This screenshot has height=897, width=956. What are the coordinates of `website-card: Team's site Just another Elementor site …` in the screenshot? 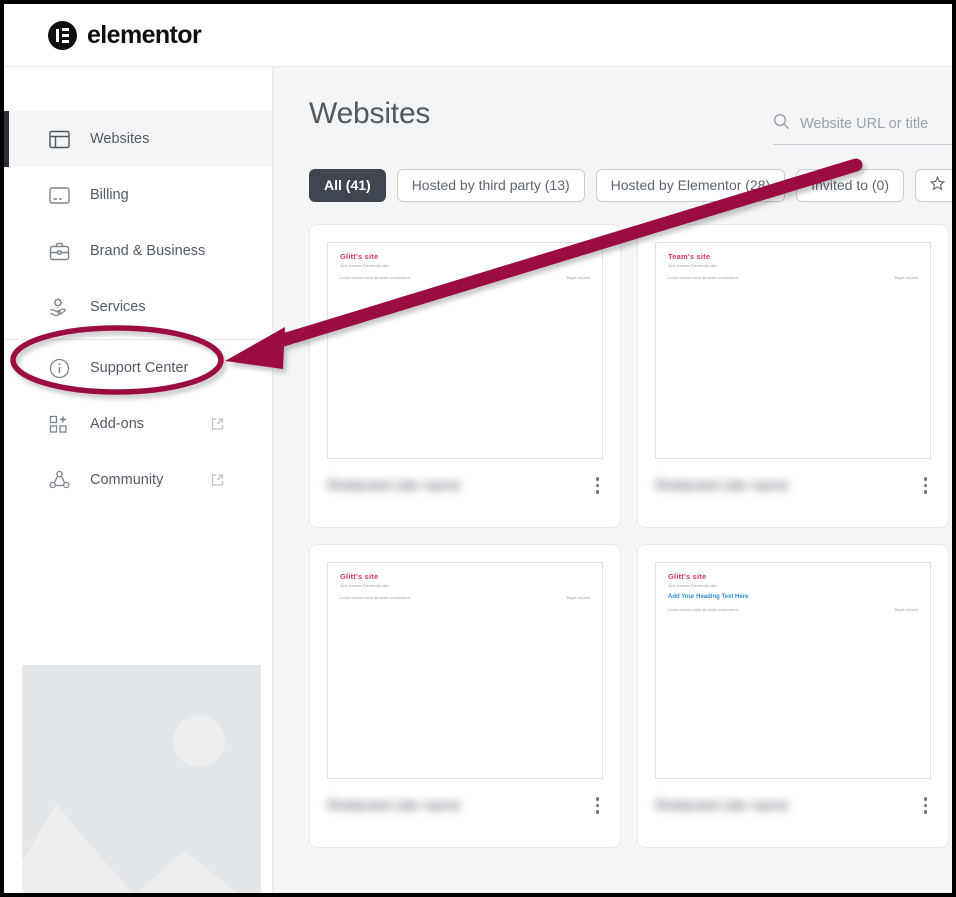 It's located at (793, 376).